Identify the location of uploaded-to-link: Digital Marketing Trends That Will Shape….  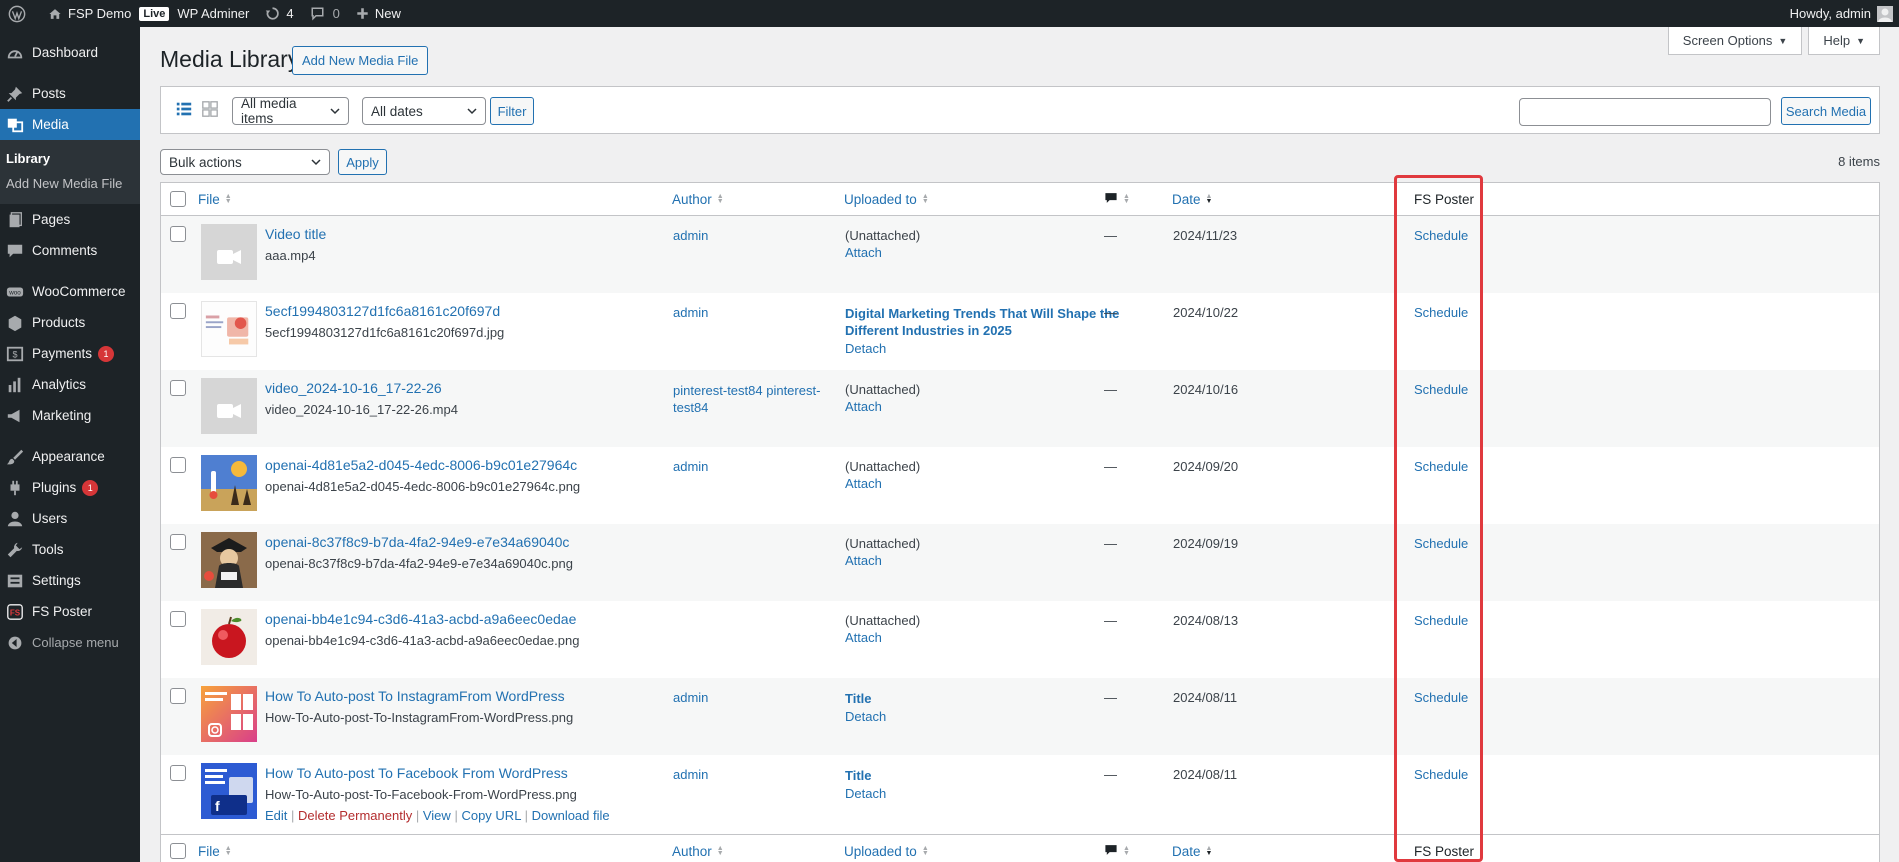
(982, 322).